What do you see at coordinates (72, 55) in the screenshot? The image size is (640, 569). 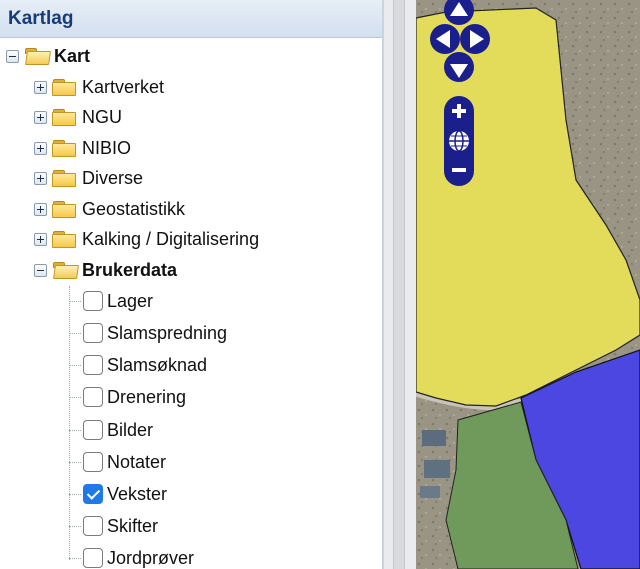 I see `tree-node-label: Kart` at bounding box center [72, 55].